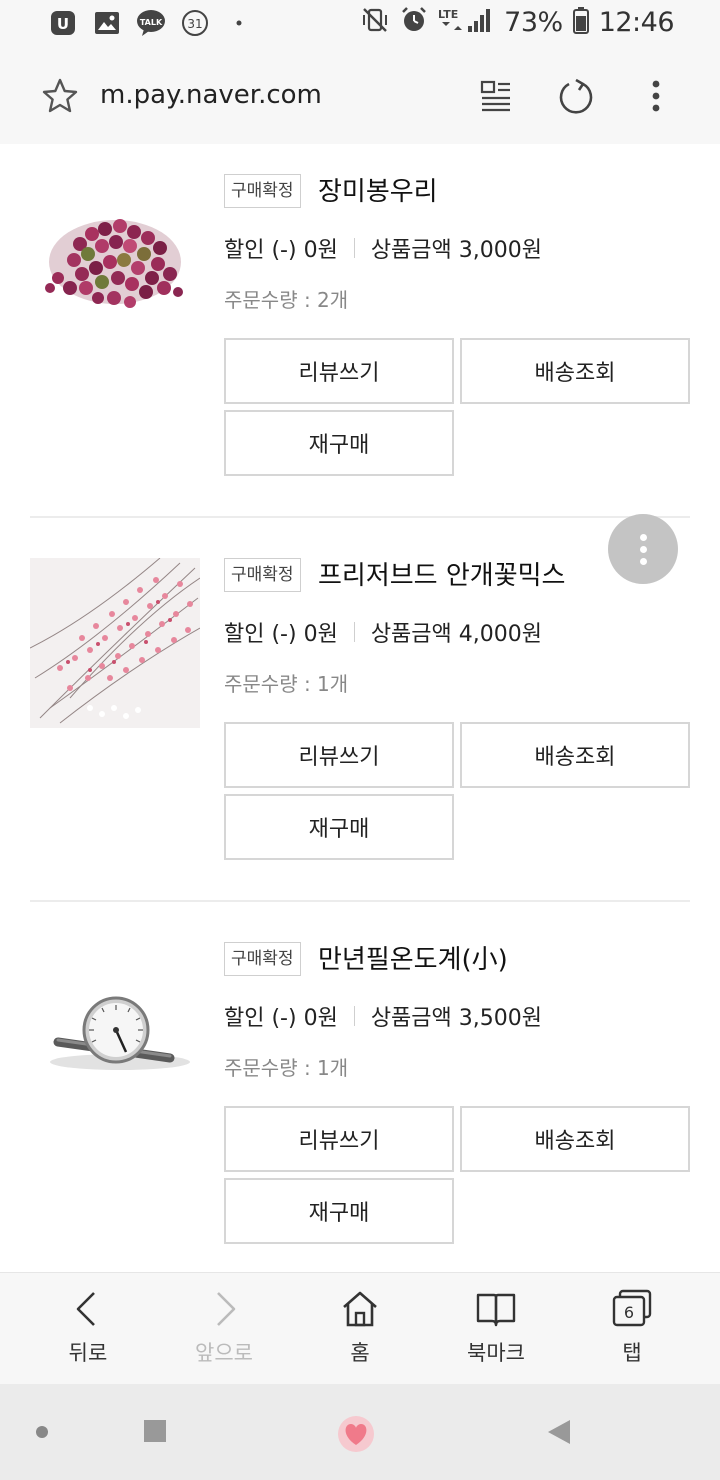 Image resolution: width=720 pixels, height=1480 pixels. Describe the element at coordinates (629, 1312) in the screenshot. I see `svg-text: 6` at that location.